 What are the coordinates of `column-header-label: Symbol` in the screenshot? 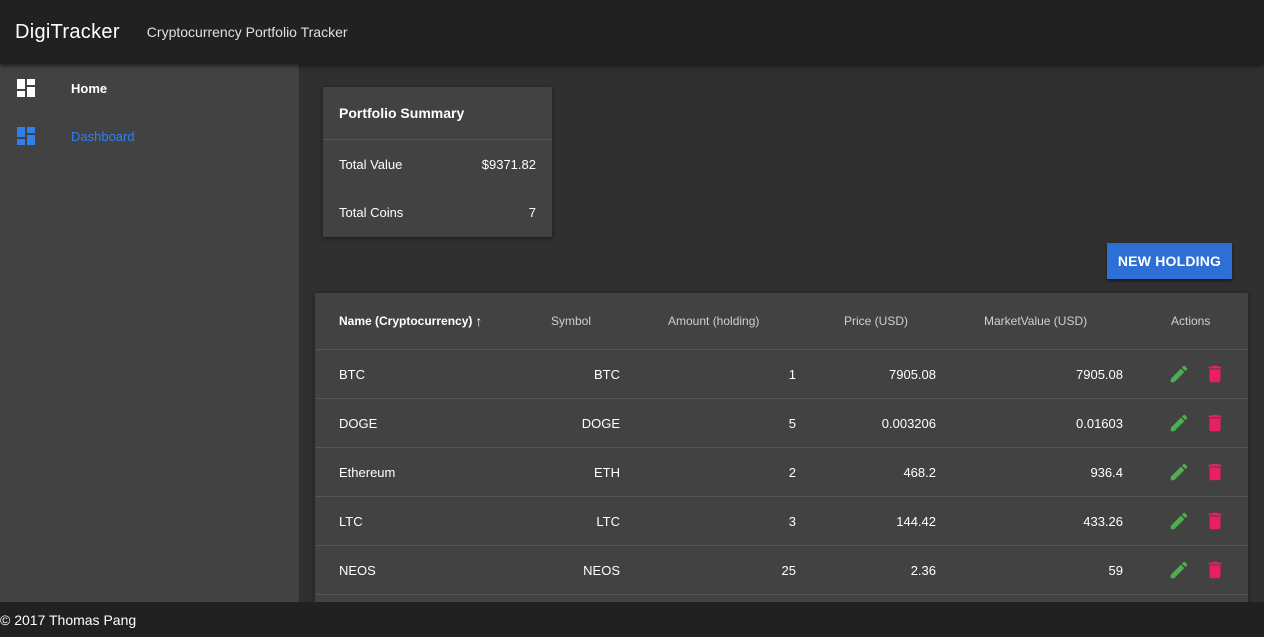 It's located at (571, 321).